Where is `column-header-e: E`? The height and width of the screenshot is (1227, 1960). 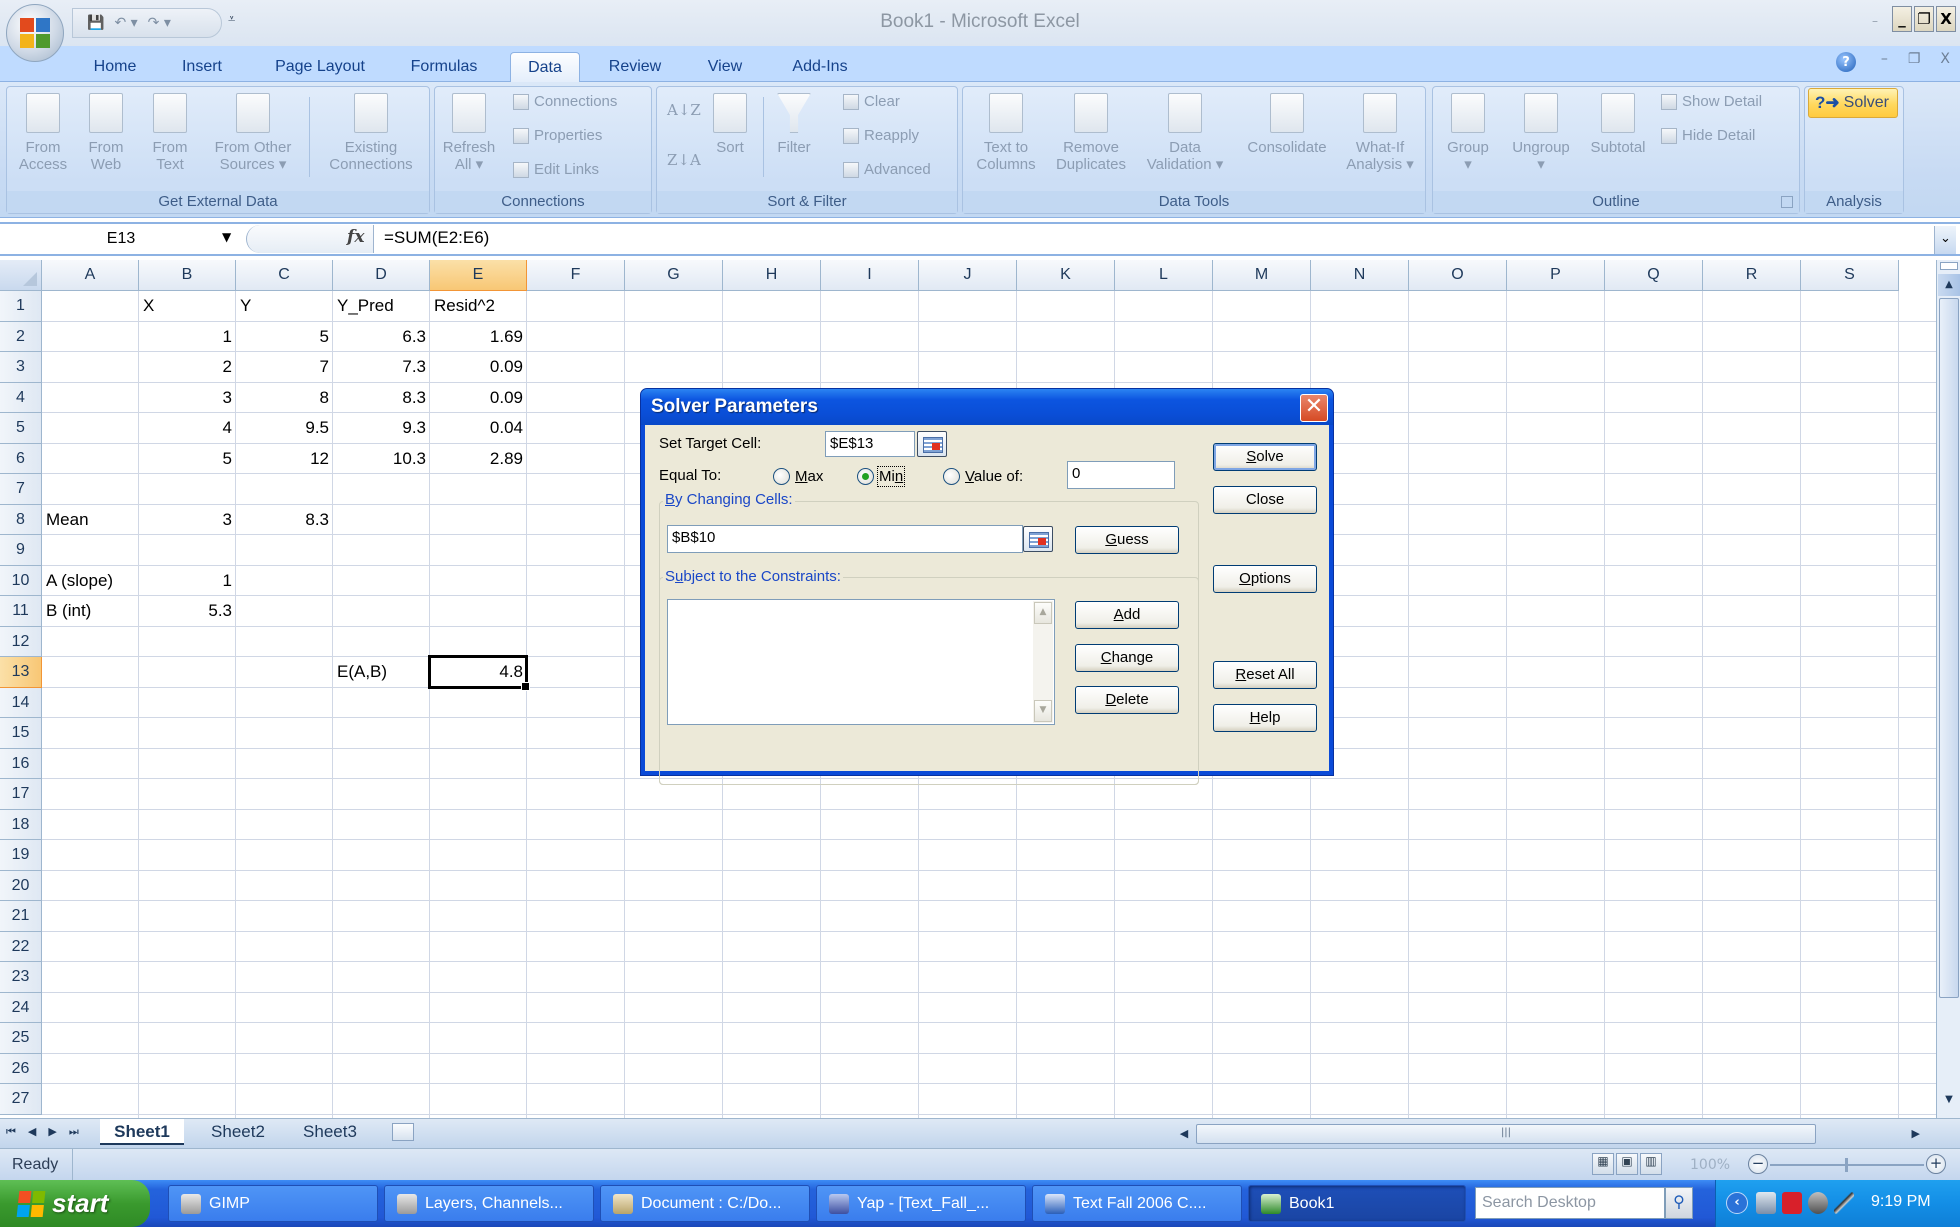 column-header-e: E is located at coordinates (478, 275).